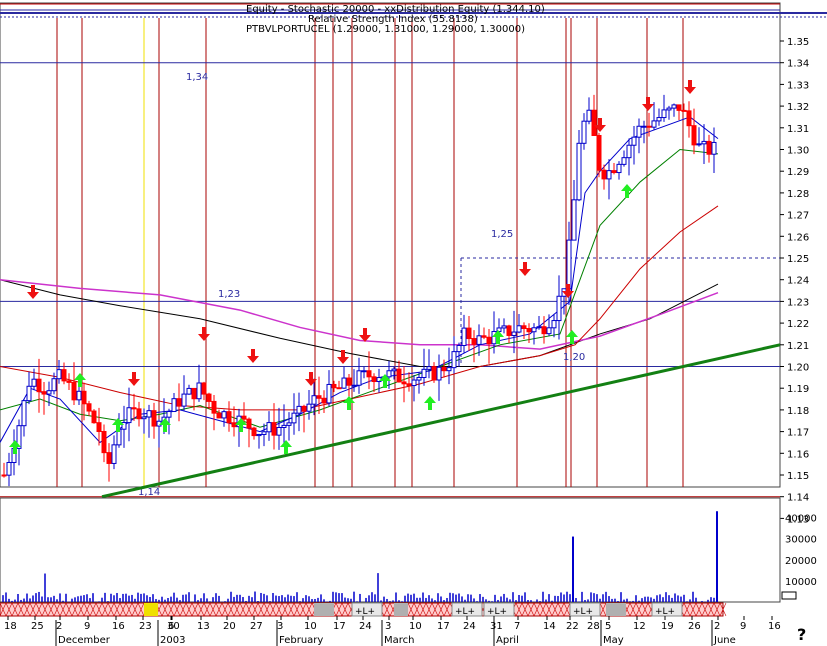 This screenshot has height=646, width=827. What do you see at coordinates (613, 640) in the screenshot?
I see `month-label: May` at bounding box center [613, 640].